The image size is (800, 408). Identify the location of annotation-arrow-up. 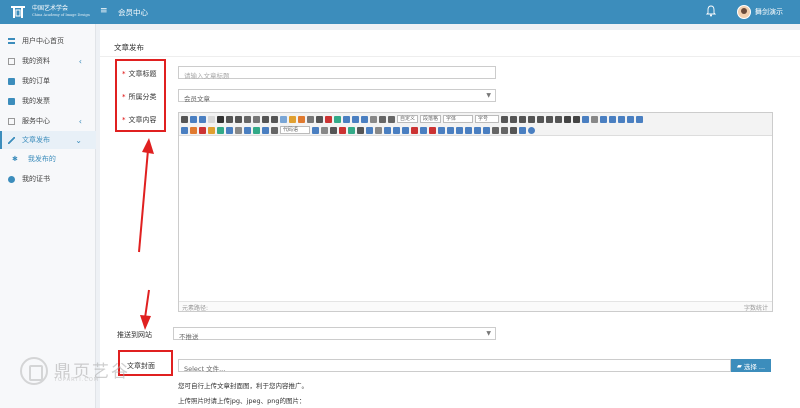
(146, 195).